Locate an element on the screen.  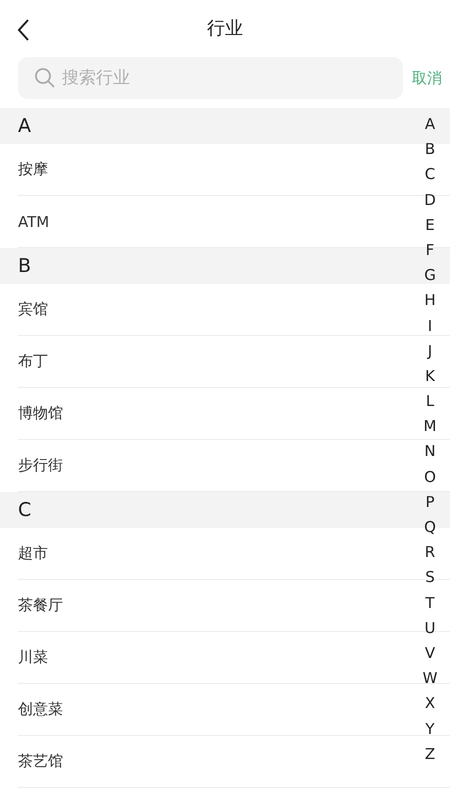
index-letter: C is located at coordinates (430, 175).